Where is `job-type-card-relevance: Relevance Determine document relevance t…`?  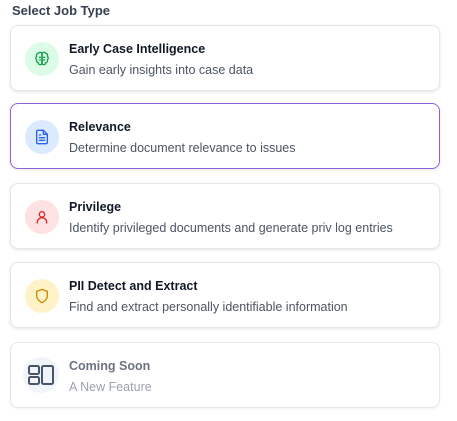
job-type-card-relevance: Relevance Determine document relevance t… is located at coordinates (225, 136).